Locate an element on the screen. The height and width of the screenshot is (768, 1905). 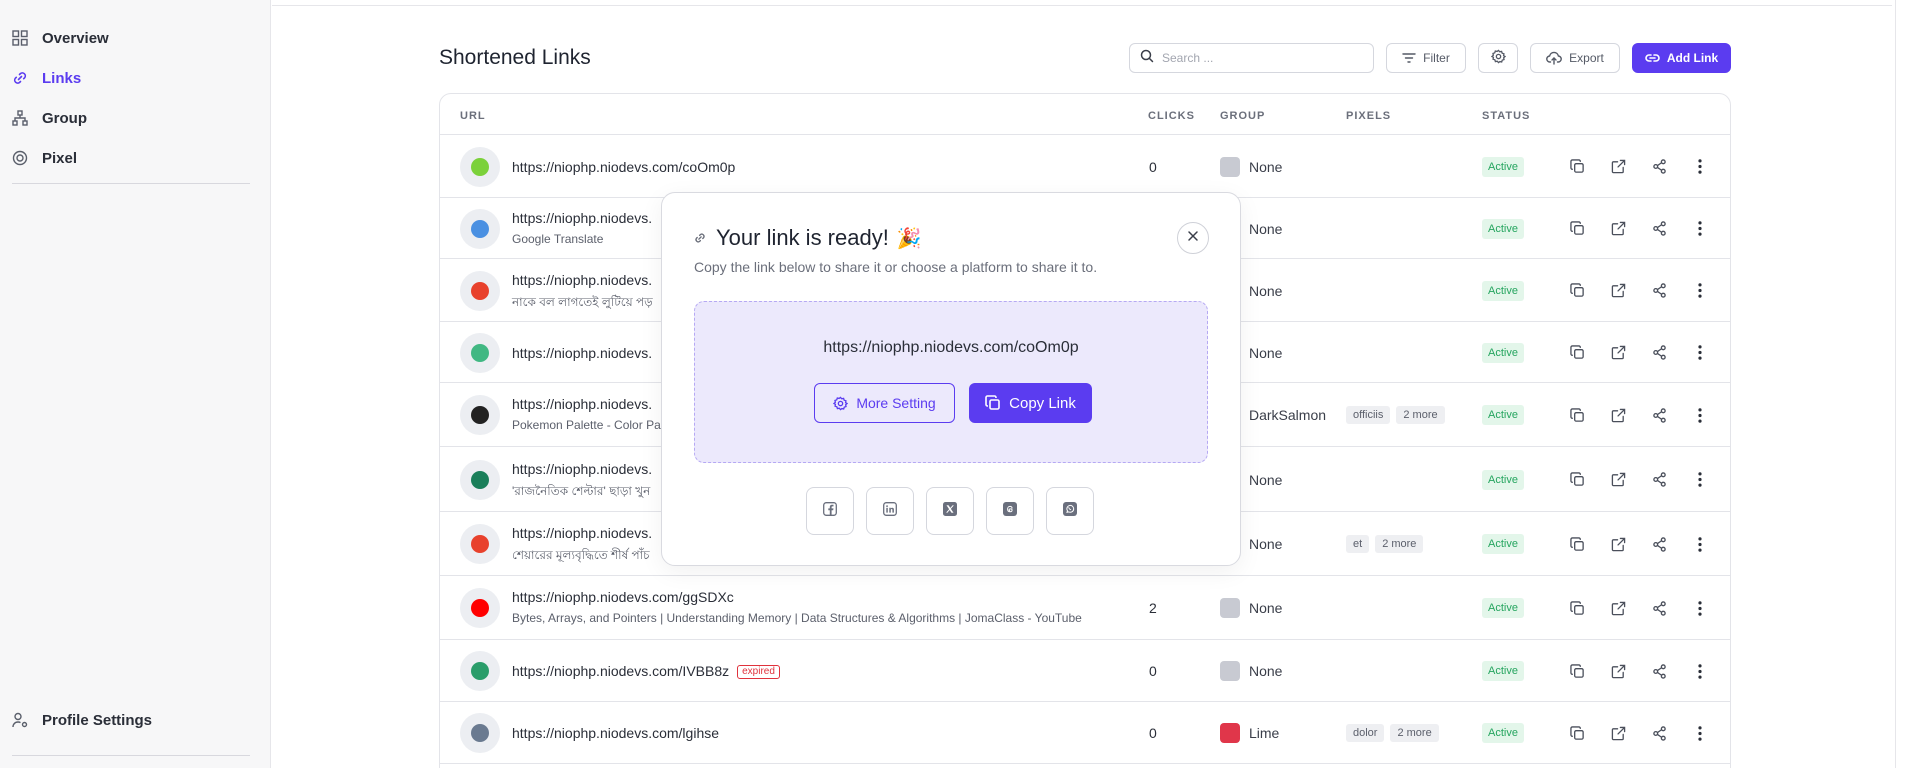
pixels-cell: officiis 2 more is located at coordinates (1398, 415).